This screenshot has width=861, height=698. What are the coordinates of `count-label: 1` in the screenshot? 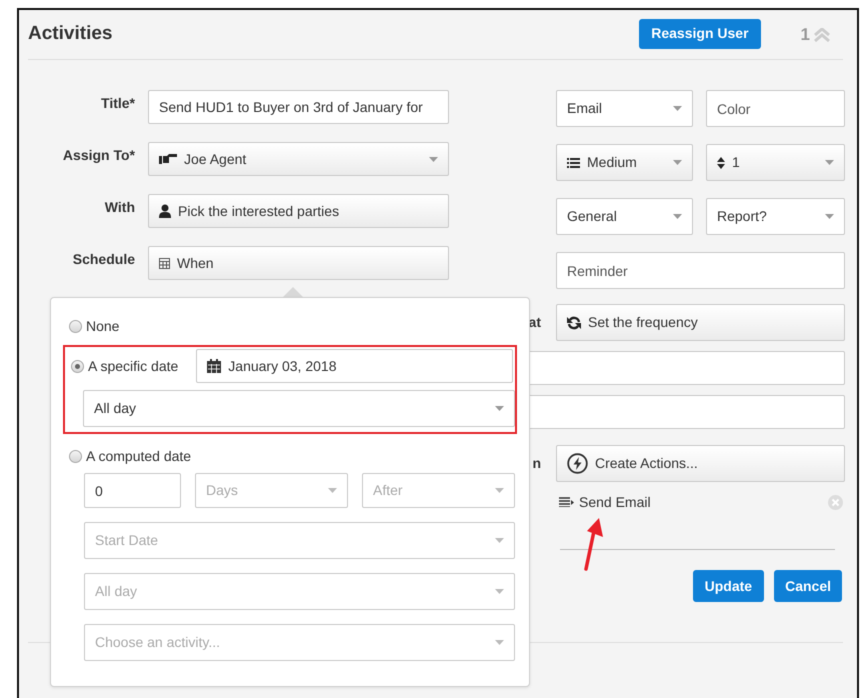 It's located at (805, 35).